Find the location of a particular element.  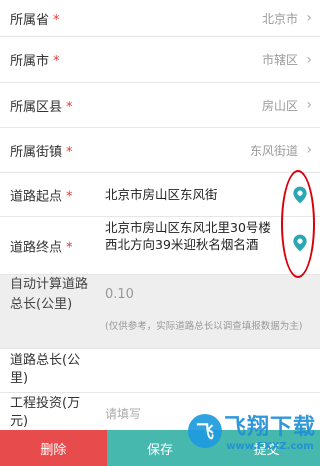

province-label: 所属省 * is located at coordinates (35, 20).